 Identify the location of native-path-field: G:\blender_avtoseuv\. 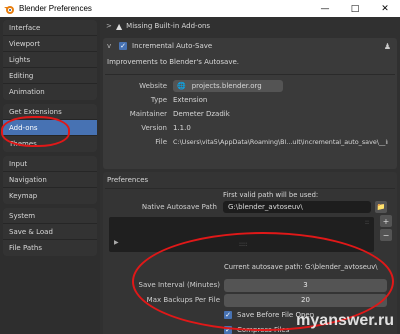
(297, 207).